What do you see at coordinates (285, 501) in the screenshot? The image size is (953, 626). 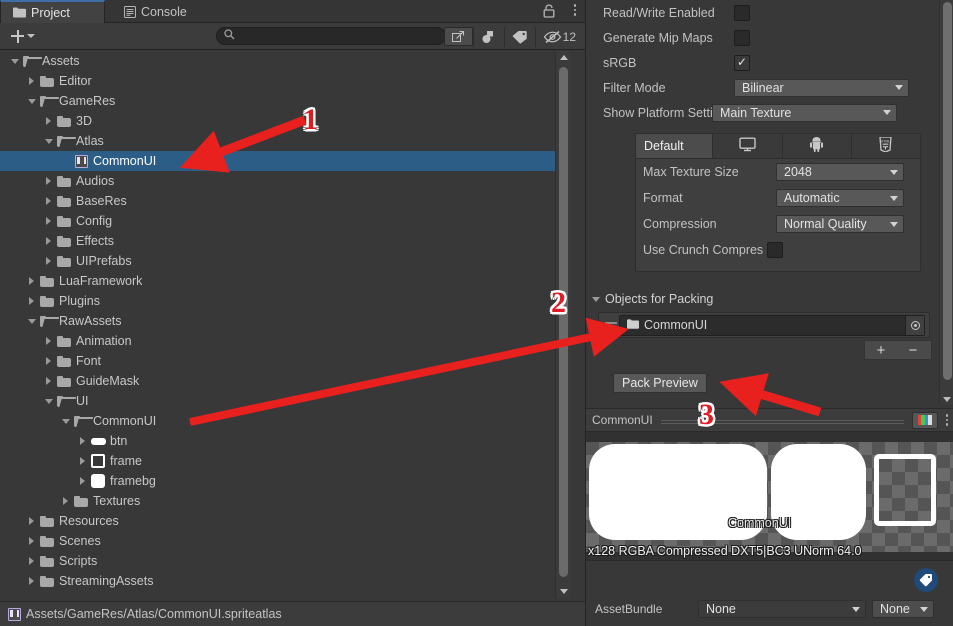 I see `tree-item-textures: Textures` at bounding box center [285, 501].